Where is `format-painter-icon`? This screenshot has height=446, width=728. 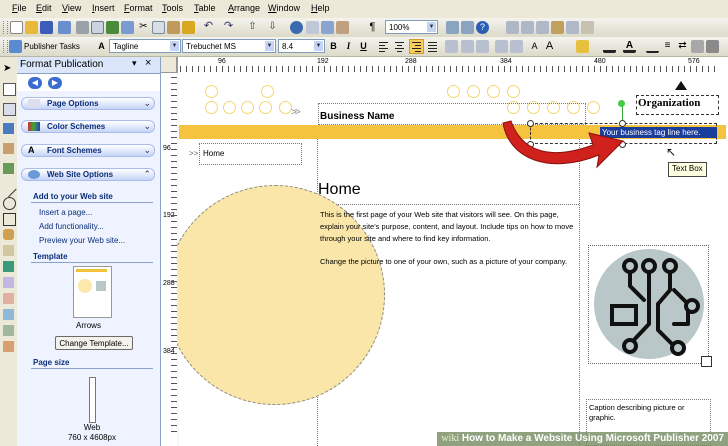
format-painter-icon is located at coordinates (188, 27).